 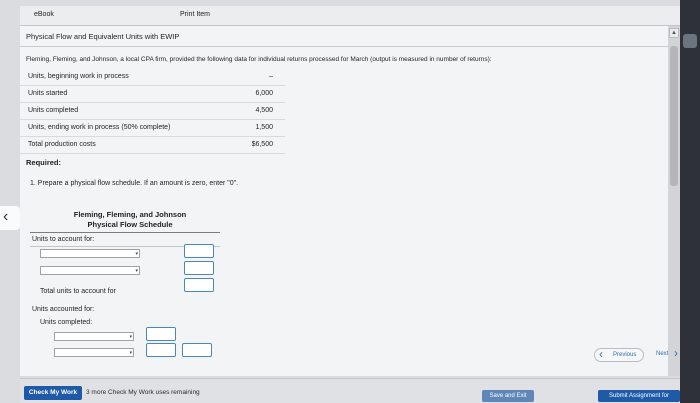 I want to click on data-row: Units completed 4,500, so click(x=152, y=111).